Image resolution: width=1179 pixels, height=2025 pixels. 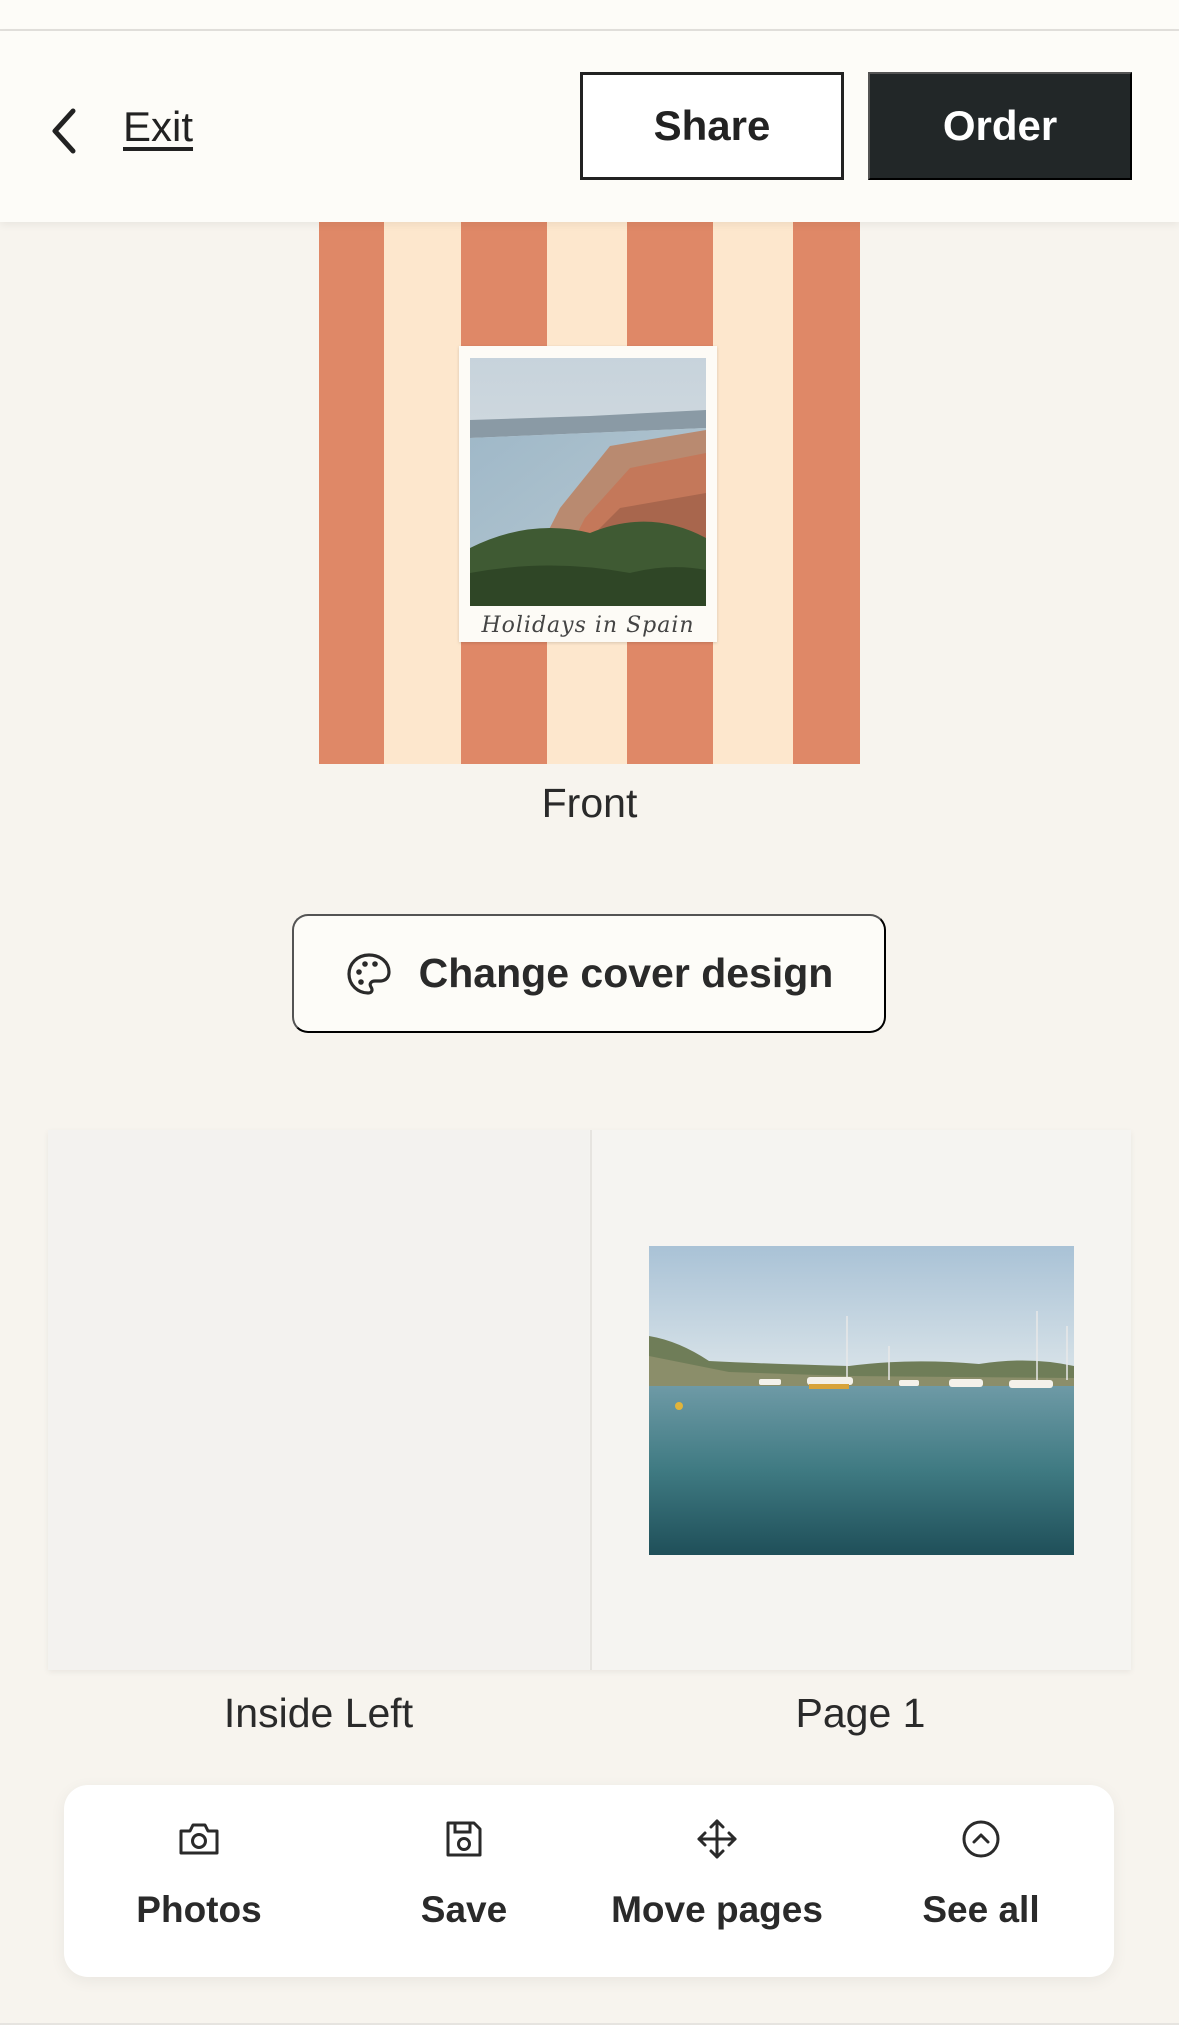 What do you see at coordinates (588, 625) in the screenshot?
I see `cover-caption: Holidays in Spain` at bounding box center [588, 625].